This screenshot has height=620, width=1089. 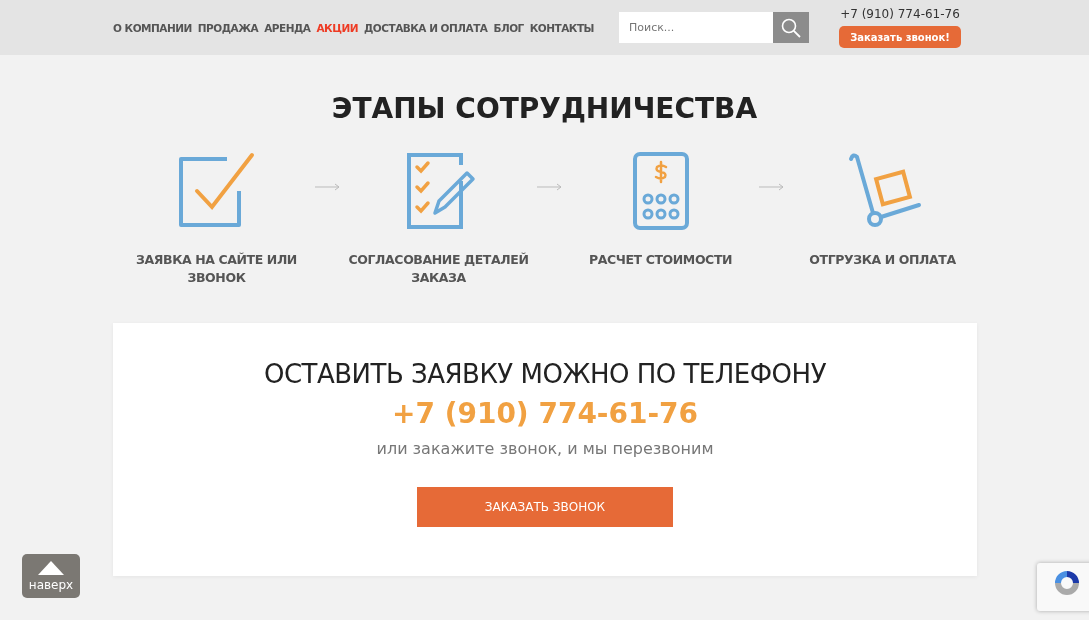 I want to click on nav-link: О КОМПАНИИ, so click(x=152, y=27).